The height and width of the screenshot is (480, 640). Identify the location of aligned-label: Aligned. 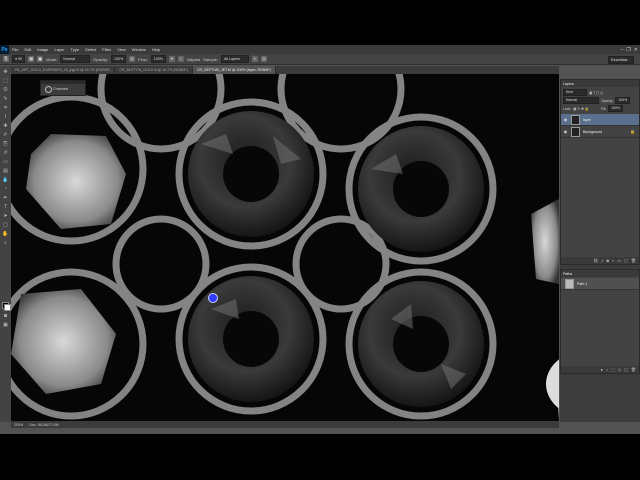
(193, 59).